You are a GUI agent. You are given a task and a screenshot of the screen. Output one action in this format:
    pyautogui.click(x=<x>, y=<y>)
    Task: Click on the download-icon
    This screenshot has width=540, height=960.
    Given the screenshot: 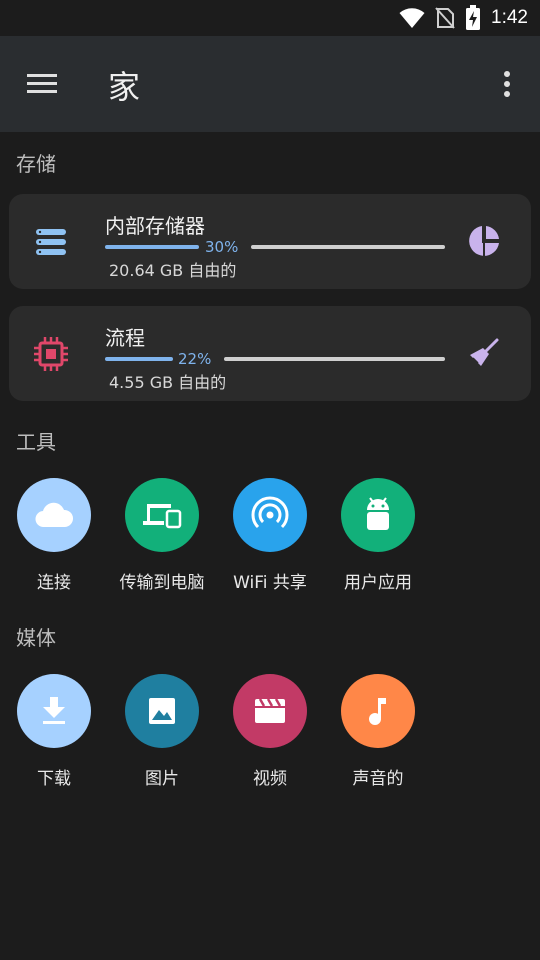 What is the action you would take?
    pyautogui.click(x=54, y=710)
    